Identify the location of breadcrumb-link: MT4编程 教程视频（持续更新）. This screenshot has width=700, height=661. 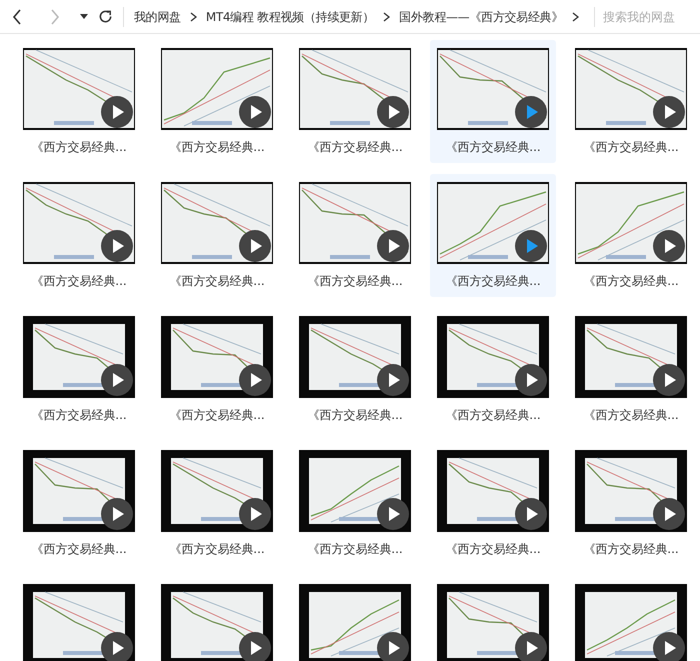
(290, 17).